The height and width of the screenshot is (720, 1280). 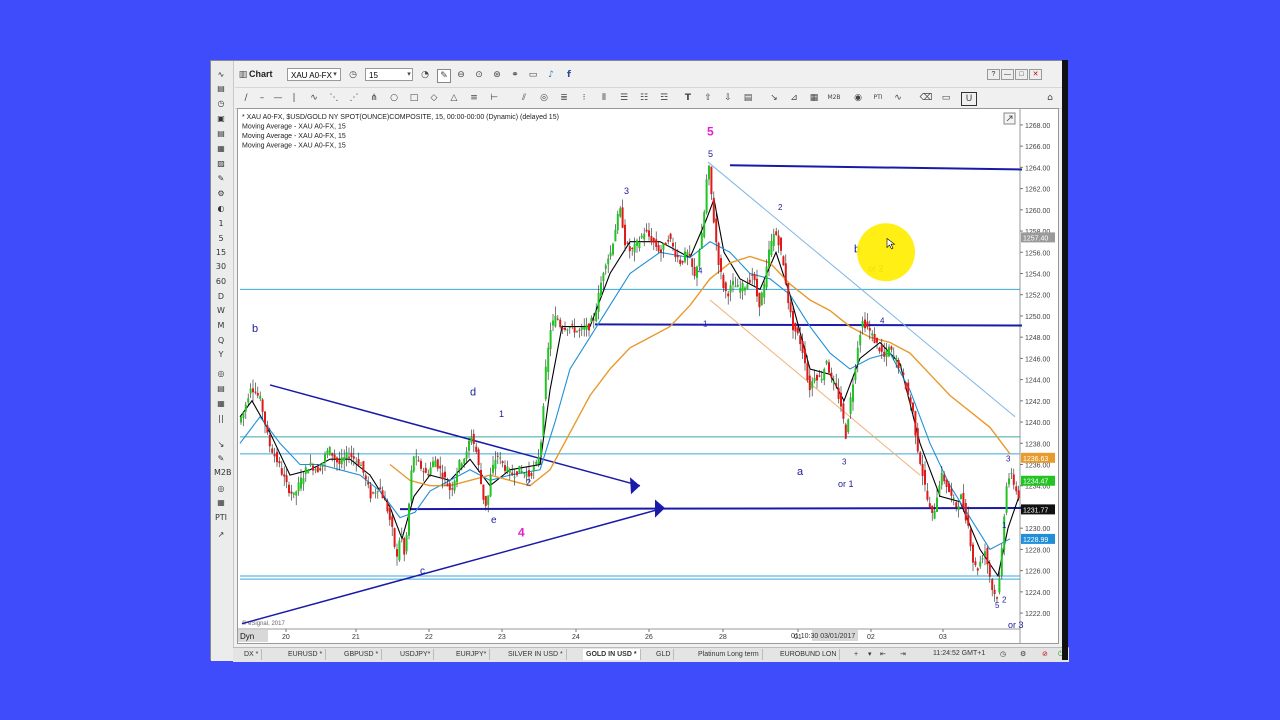 What do you see at coordinates (664, 98) in the screenshot?
I see `fib-arc-icon: ☲` at bounding box center [664, 98].